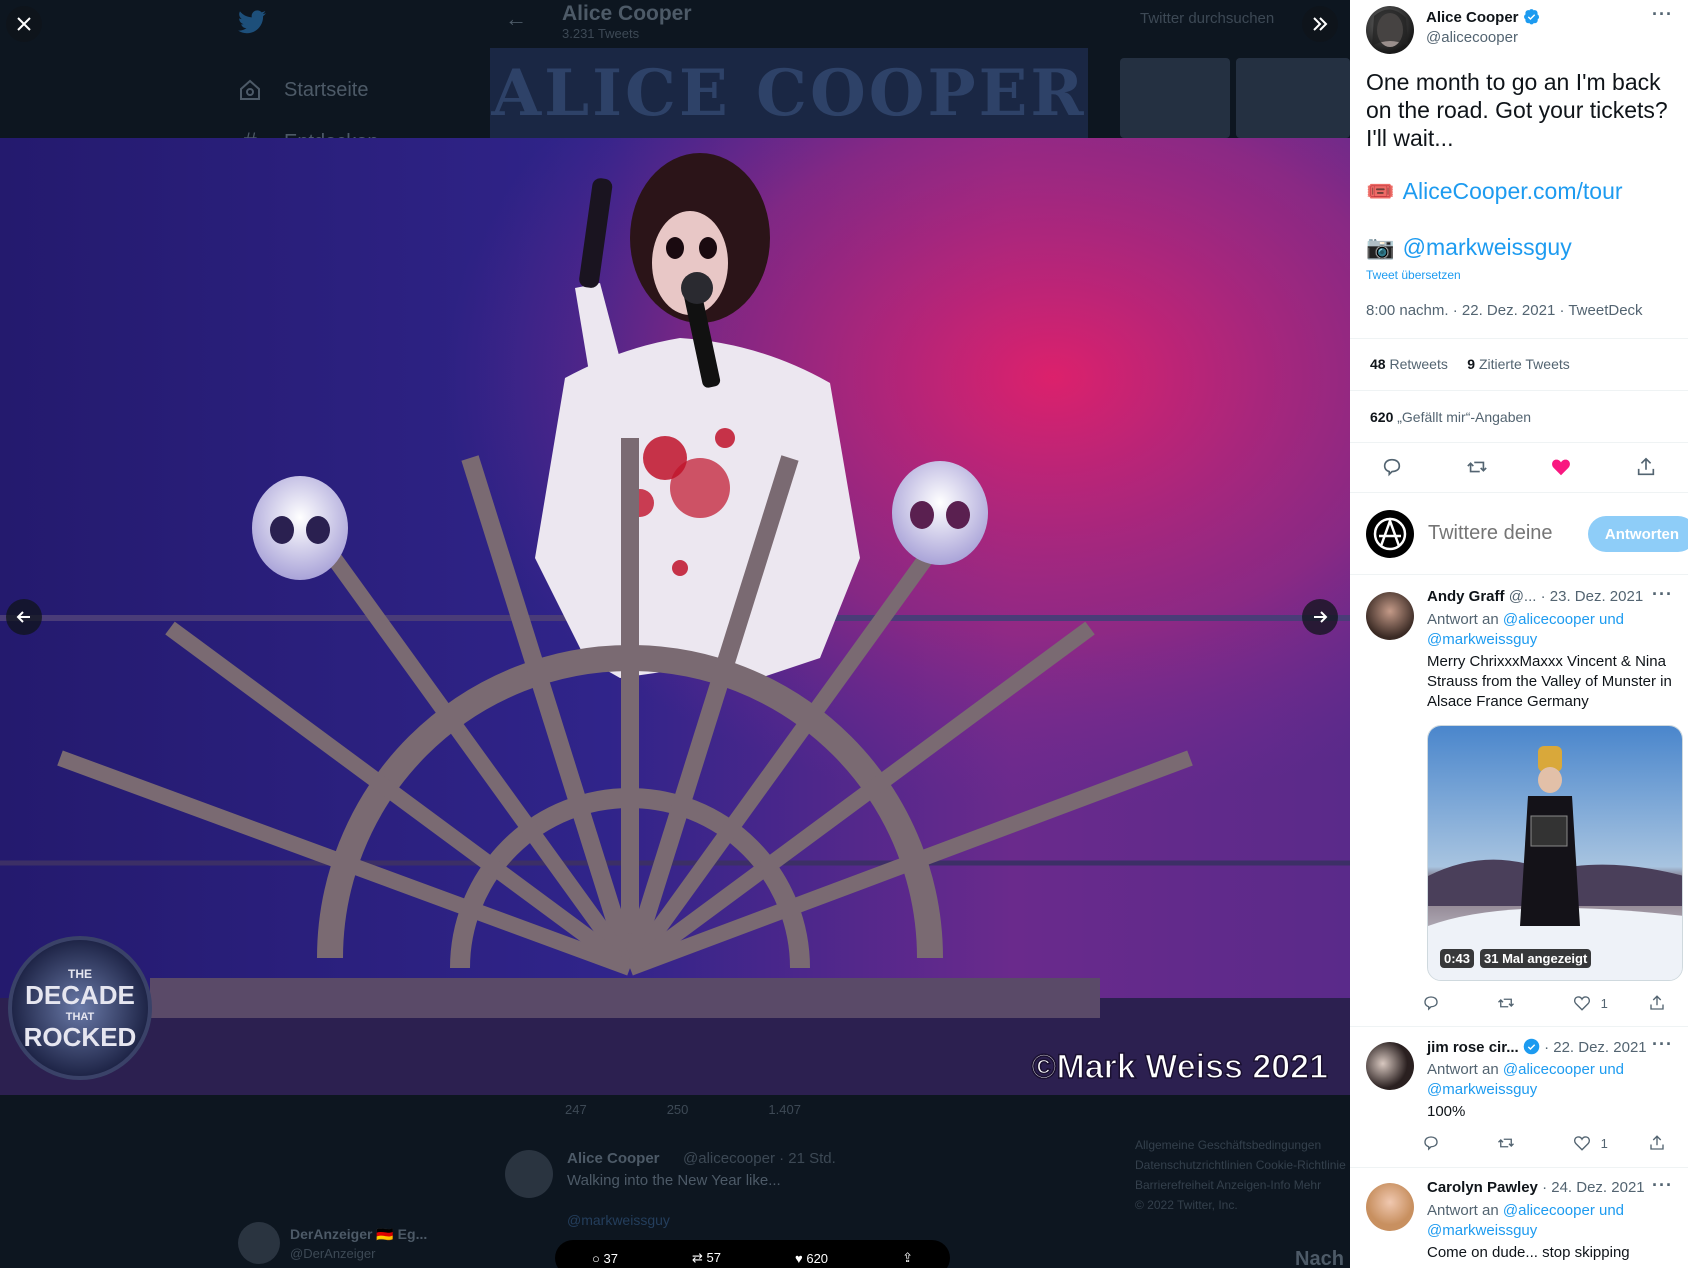 Image resolution: width=1688 pixels, height=1268 pixels. Describe the element at coordinates (1380, 247) in the screenshot. I see `camera-emoji-icon: 📷` at that location.